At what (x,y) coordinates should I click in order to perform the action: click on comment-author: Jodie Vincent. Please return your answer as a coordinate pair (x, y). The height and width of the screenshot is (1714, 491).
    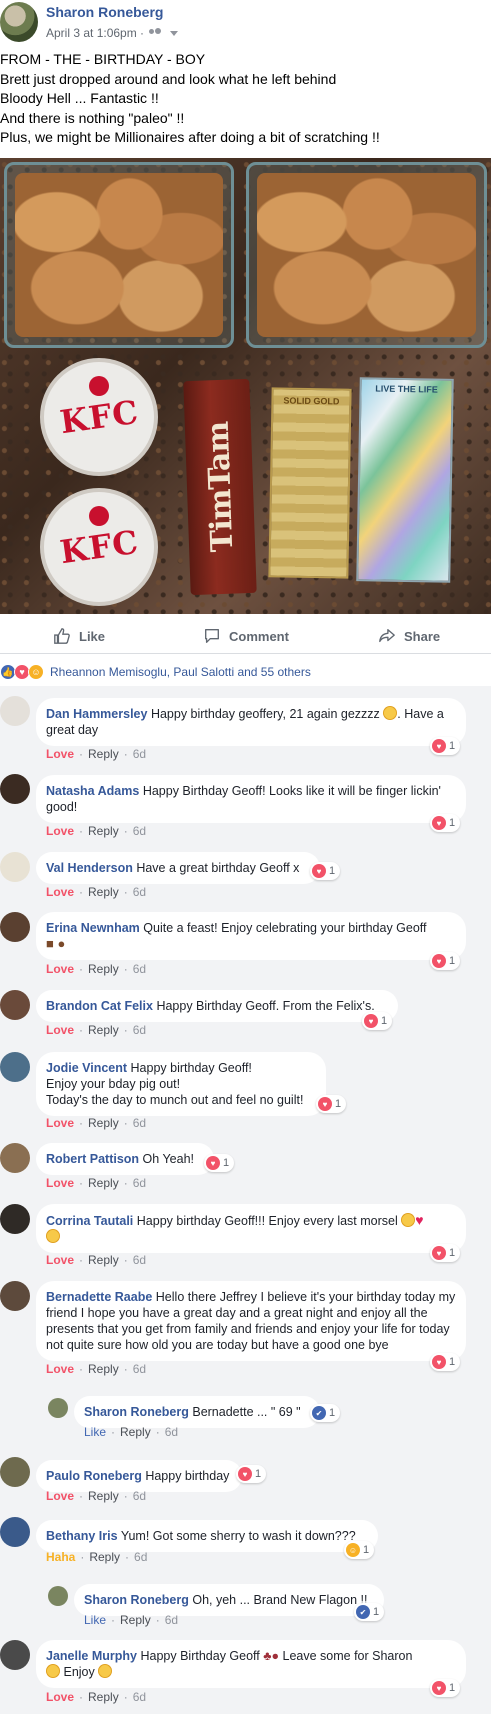
    Looking at the image, I should click on (86, 1068).